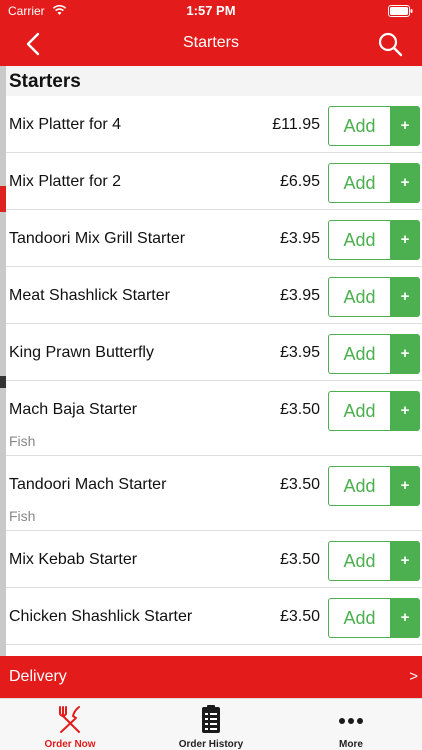  I want to click on item-name: Mix Platter for 2, so click(65, 181).